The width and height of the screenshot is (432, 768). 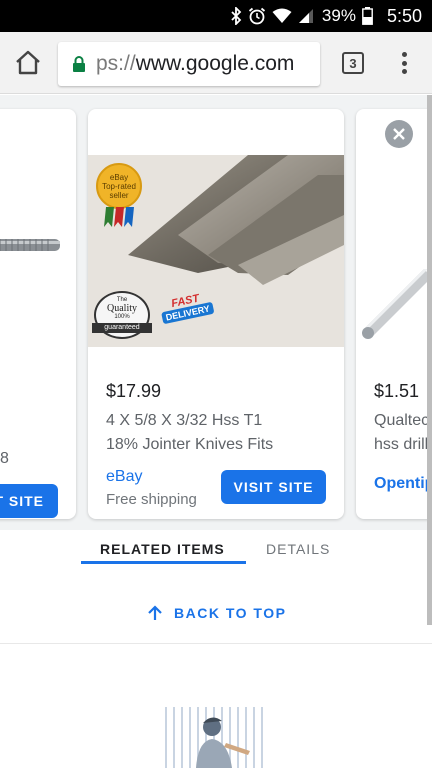 I want to click on tab-switcher-button: 3, so click(x=353, y=63).